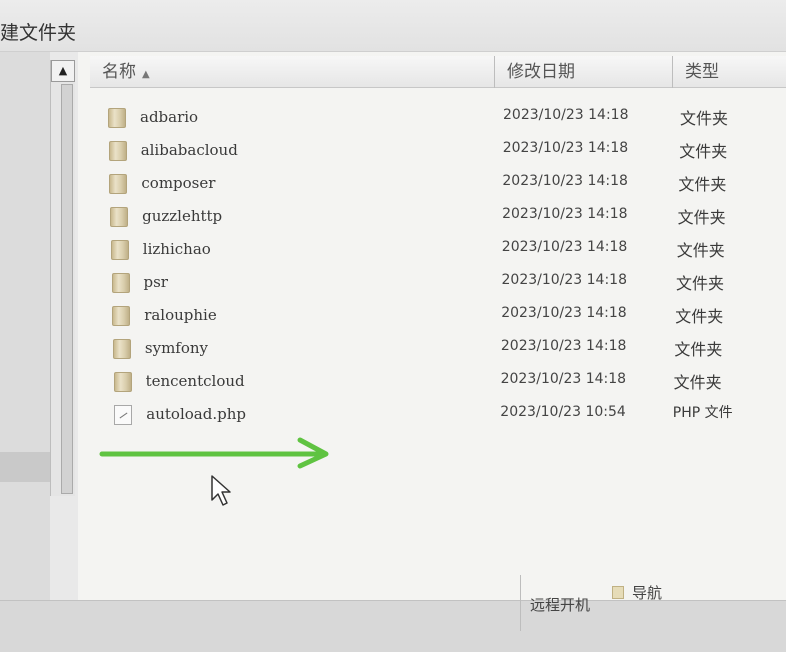 The height and width of the screenshot is (652, 786). Describe the element at coordinates (292, 72) in the screenshot. I see `column-header-name: 名称 ▲` at that location.